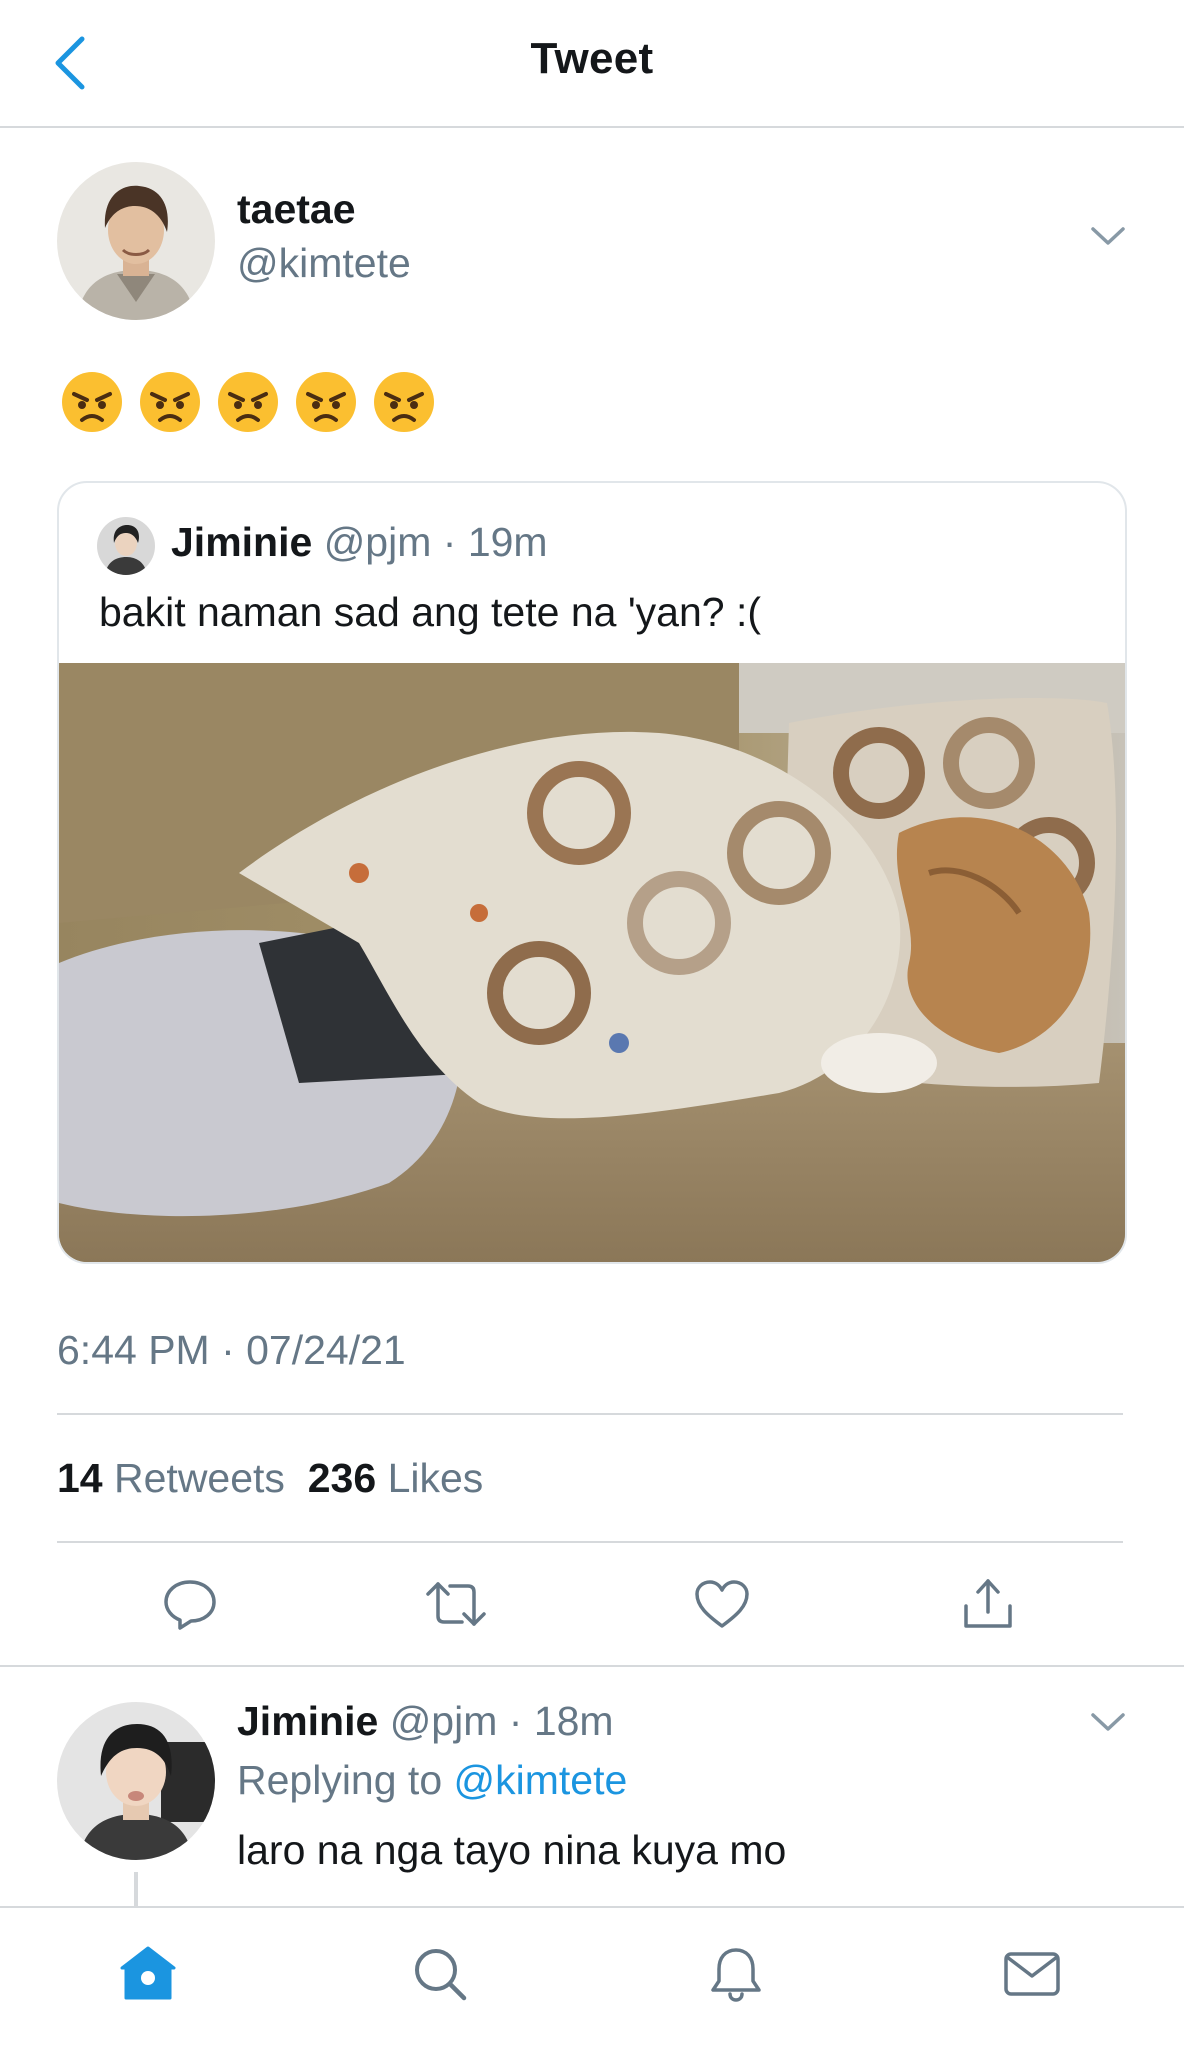  I want to click on reply-header: Jiminie @pjm · 18m, so click(425, 1721).